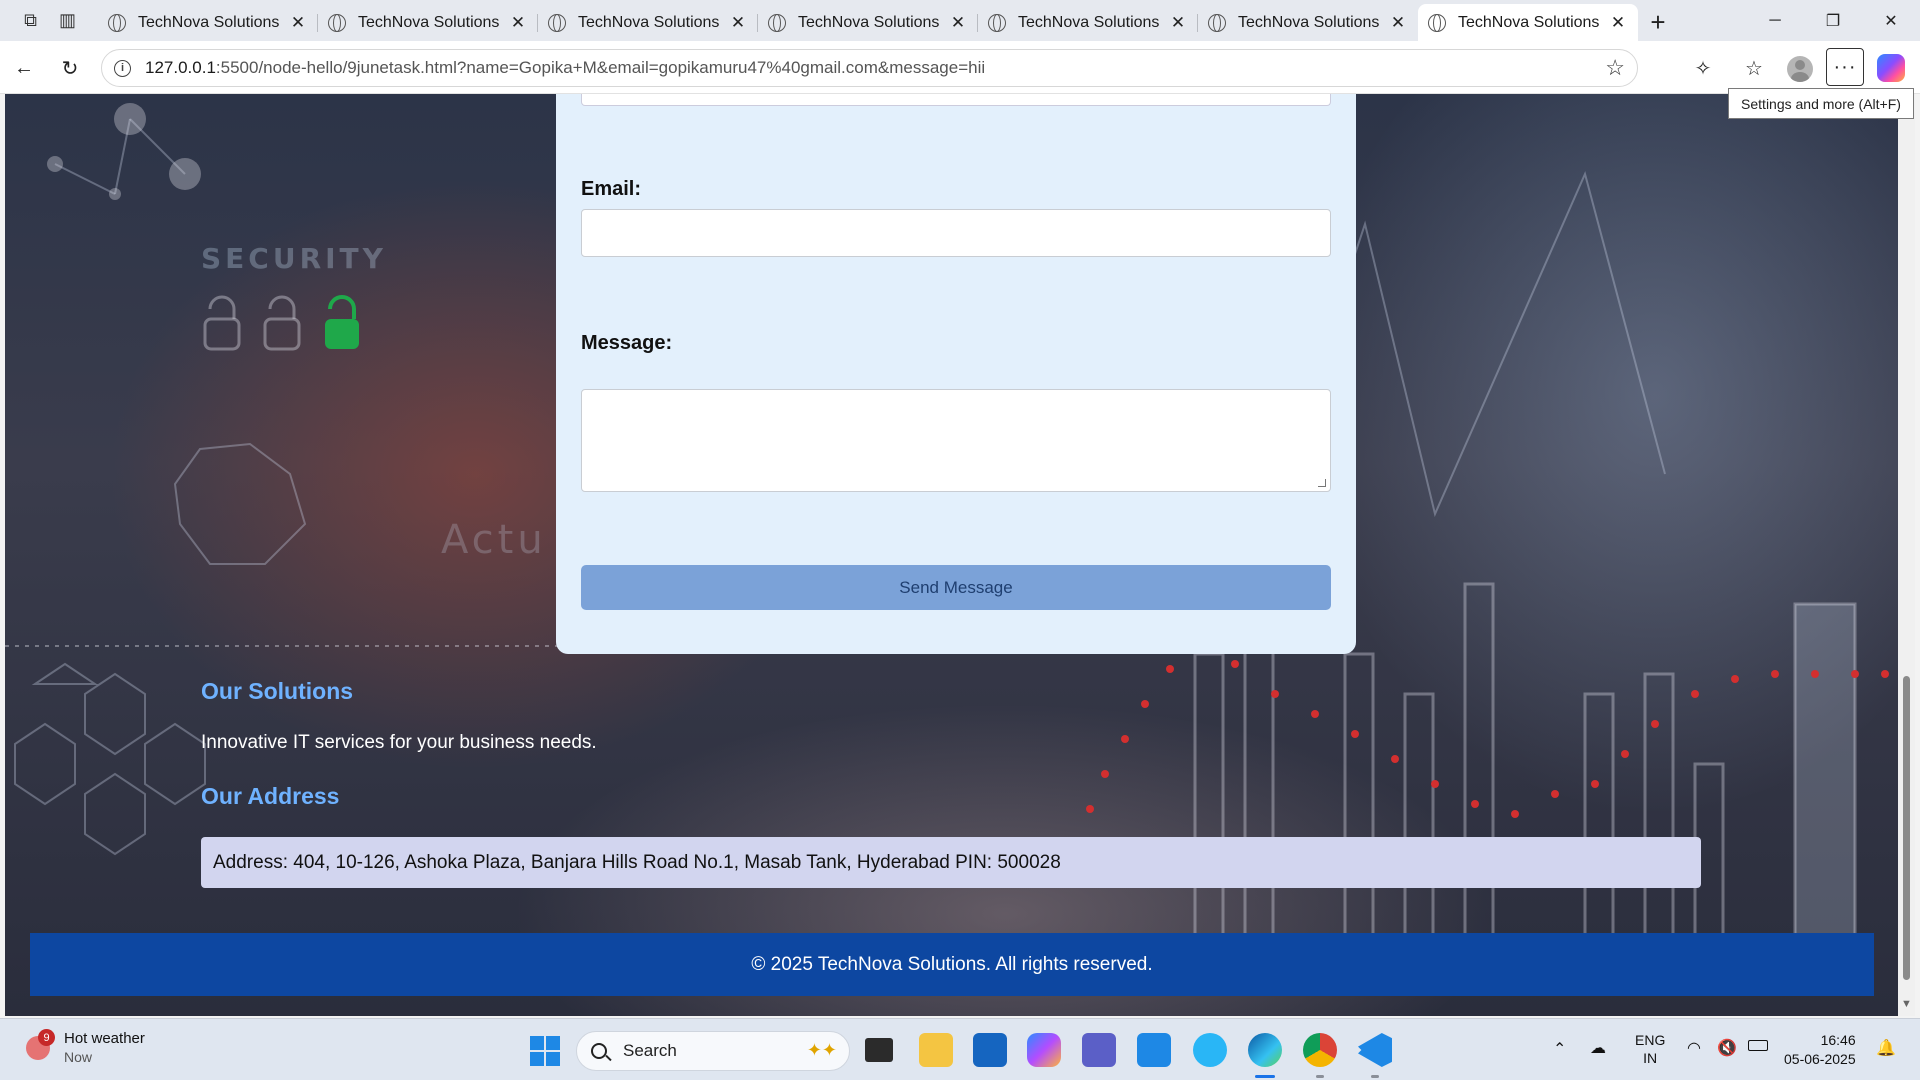 The image size is (1920, 1080). Describe the element at coordinates (277, 691) in the screenshot. I see `solutions-heading: Our Solutions` at that location.